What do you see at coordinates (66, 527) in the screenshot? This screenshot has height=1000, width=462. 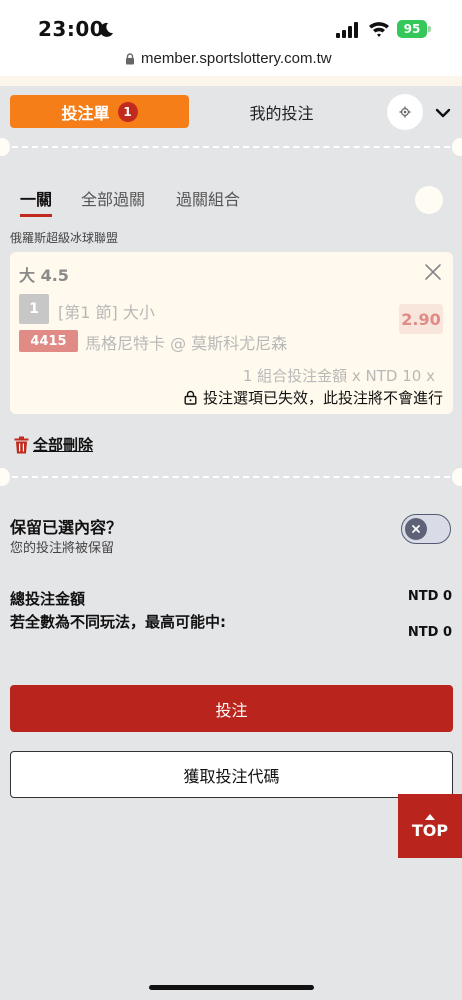 I see `keep-selections-title: 保留已選內容？` at bounding box center [66, 527].